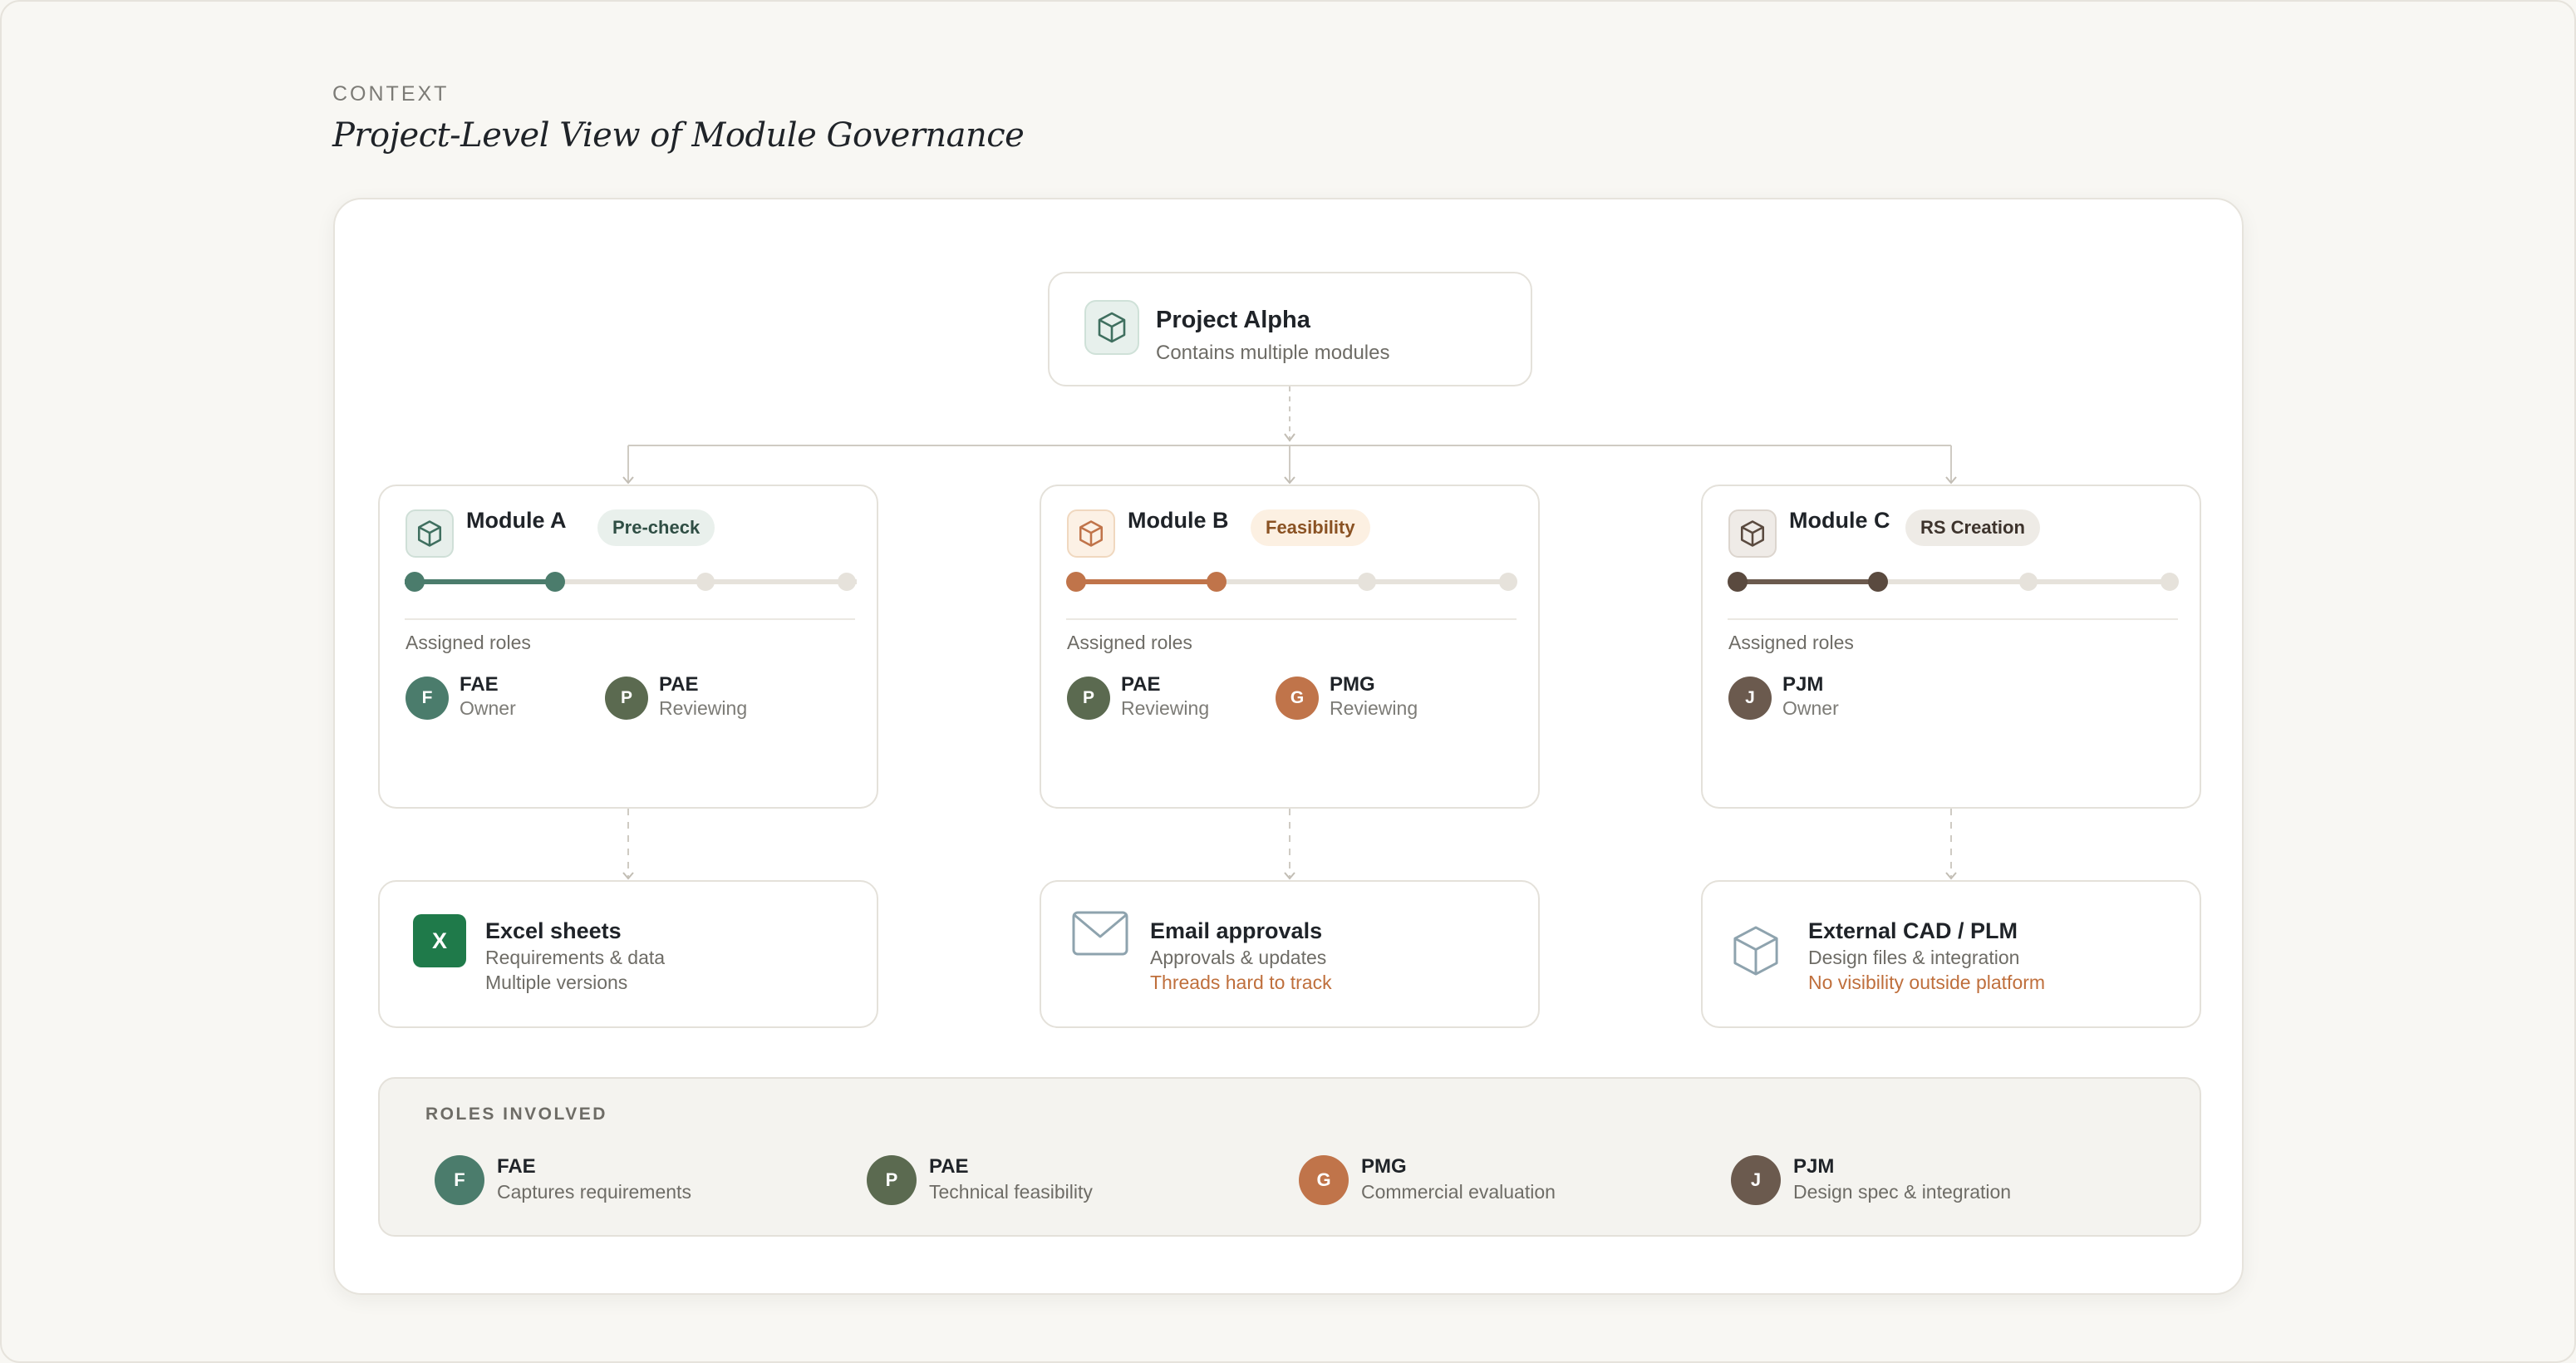  Describe the element at coordinates (1236, 930) in the screenshot. I see `tool-title: Email approvals` at that location.